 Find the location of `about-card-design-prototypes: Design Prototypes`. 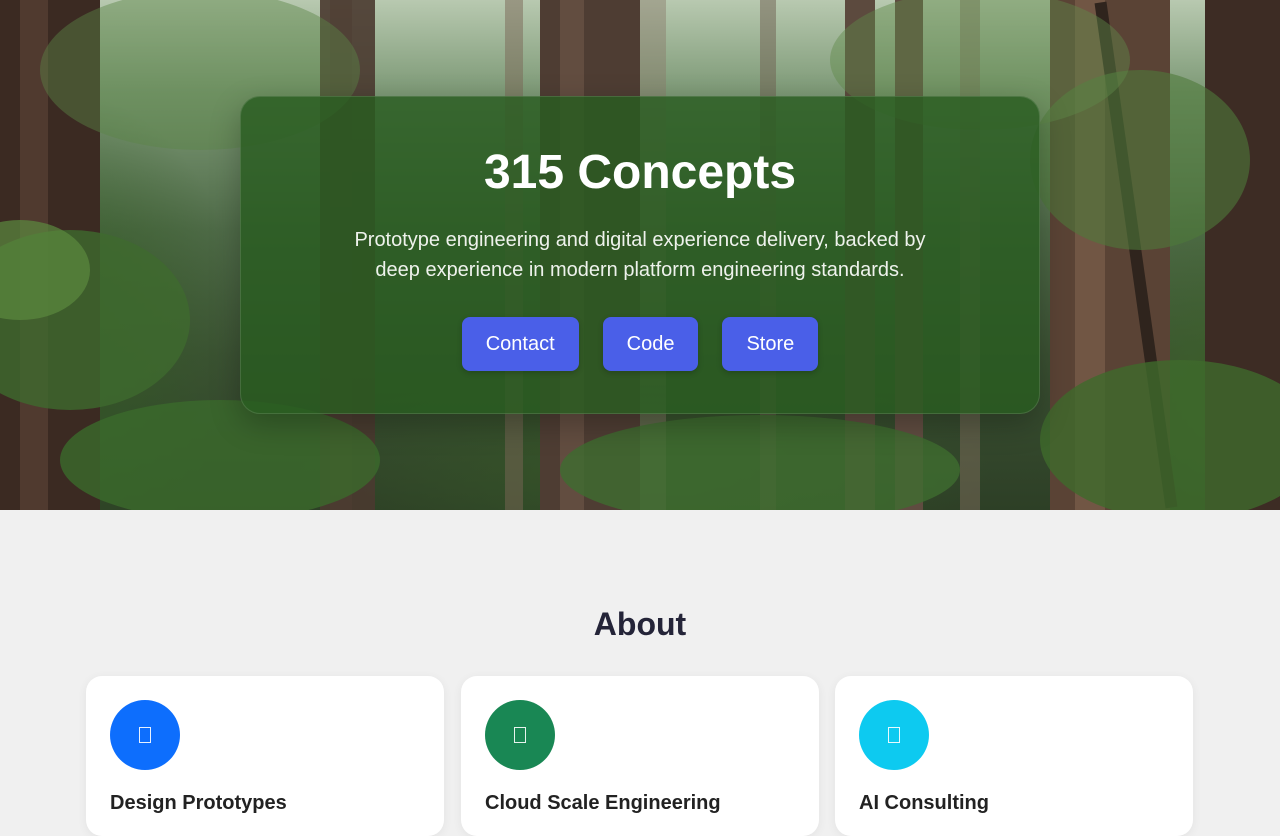

about-card-design-prototypes: Design Prototypes is located at coordinates (265, 756).